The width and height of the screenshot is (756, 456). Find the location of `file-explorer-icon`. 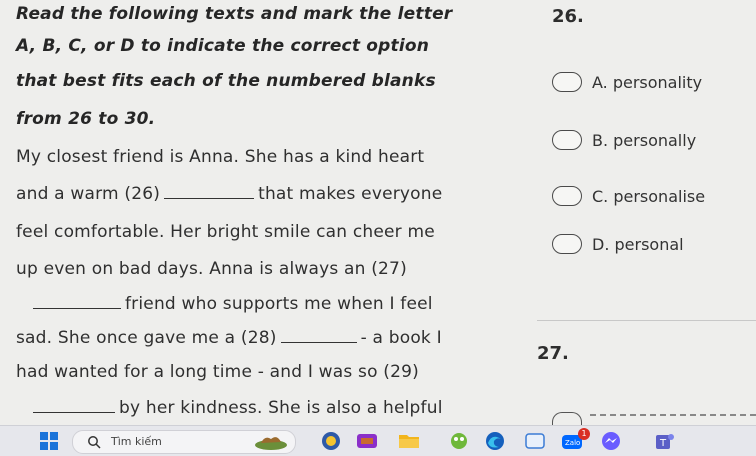

file-explorer-icon is located at coordinates (409, 441).